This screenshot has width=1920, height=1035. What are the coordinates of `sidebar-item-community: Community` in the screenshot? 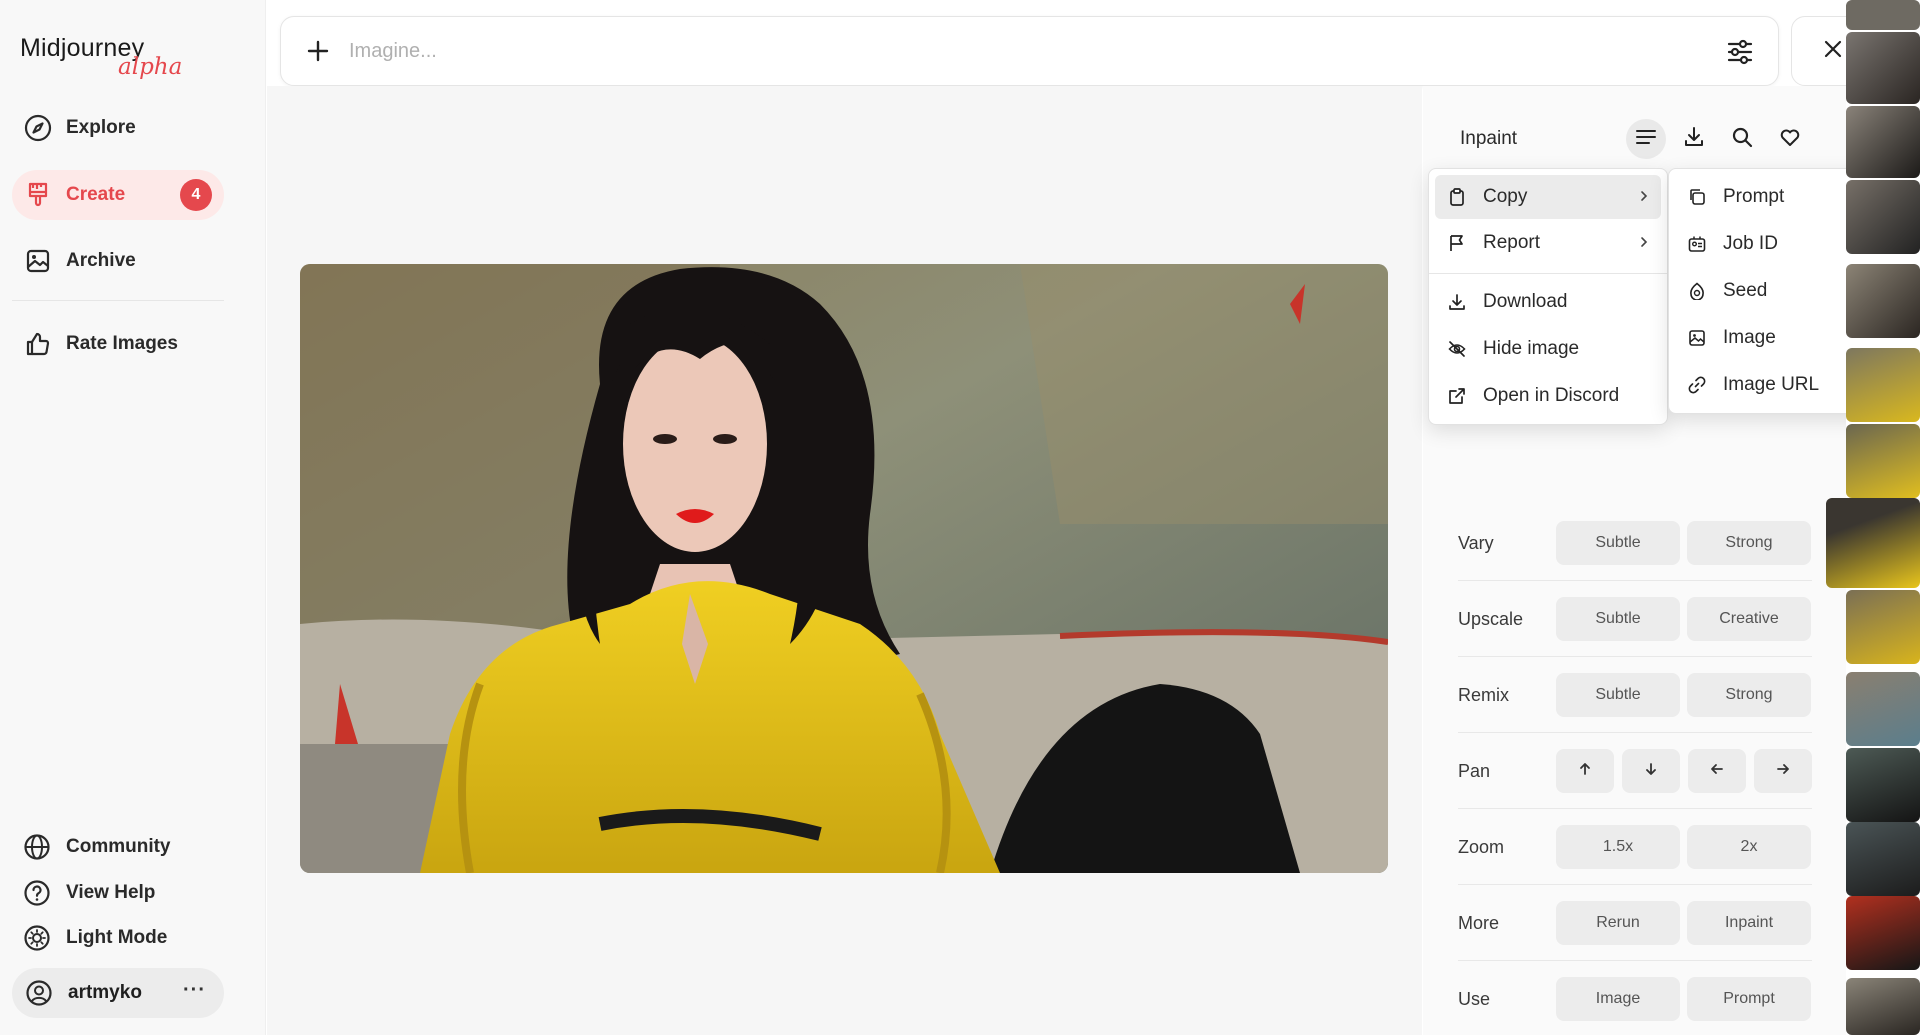 It's located at (96, 847).